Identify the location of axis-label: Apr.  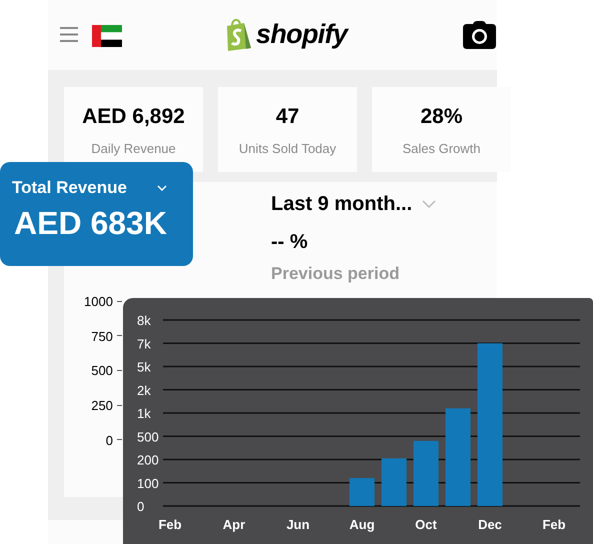
(234, 524).